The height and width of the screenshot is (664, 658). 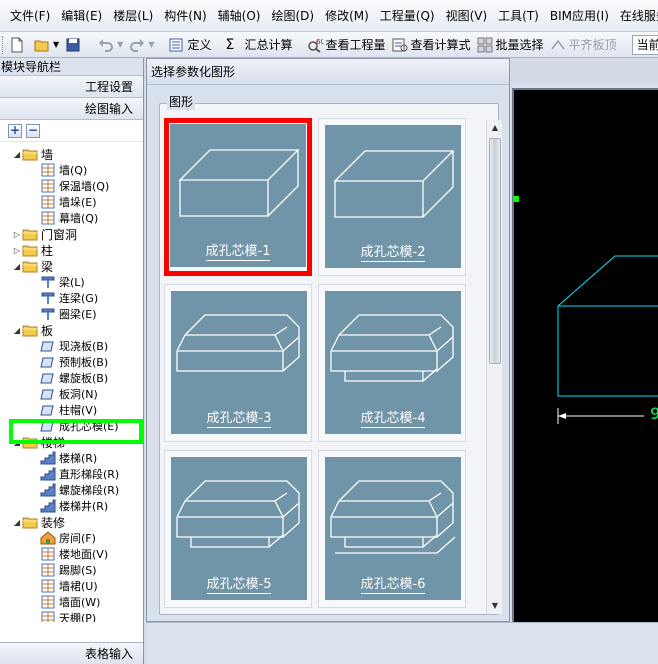 What do you see at coordinates (32, 250) in the screenshot?
I see `tree-item: ▷ 柱` at bounding box center [32, 250].